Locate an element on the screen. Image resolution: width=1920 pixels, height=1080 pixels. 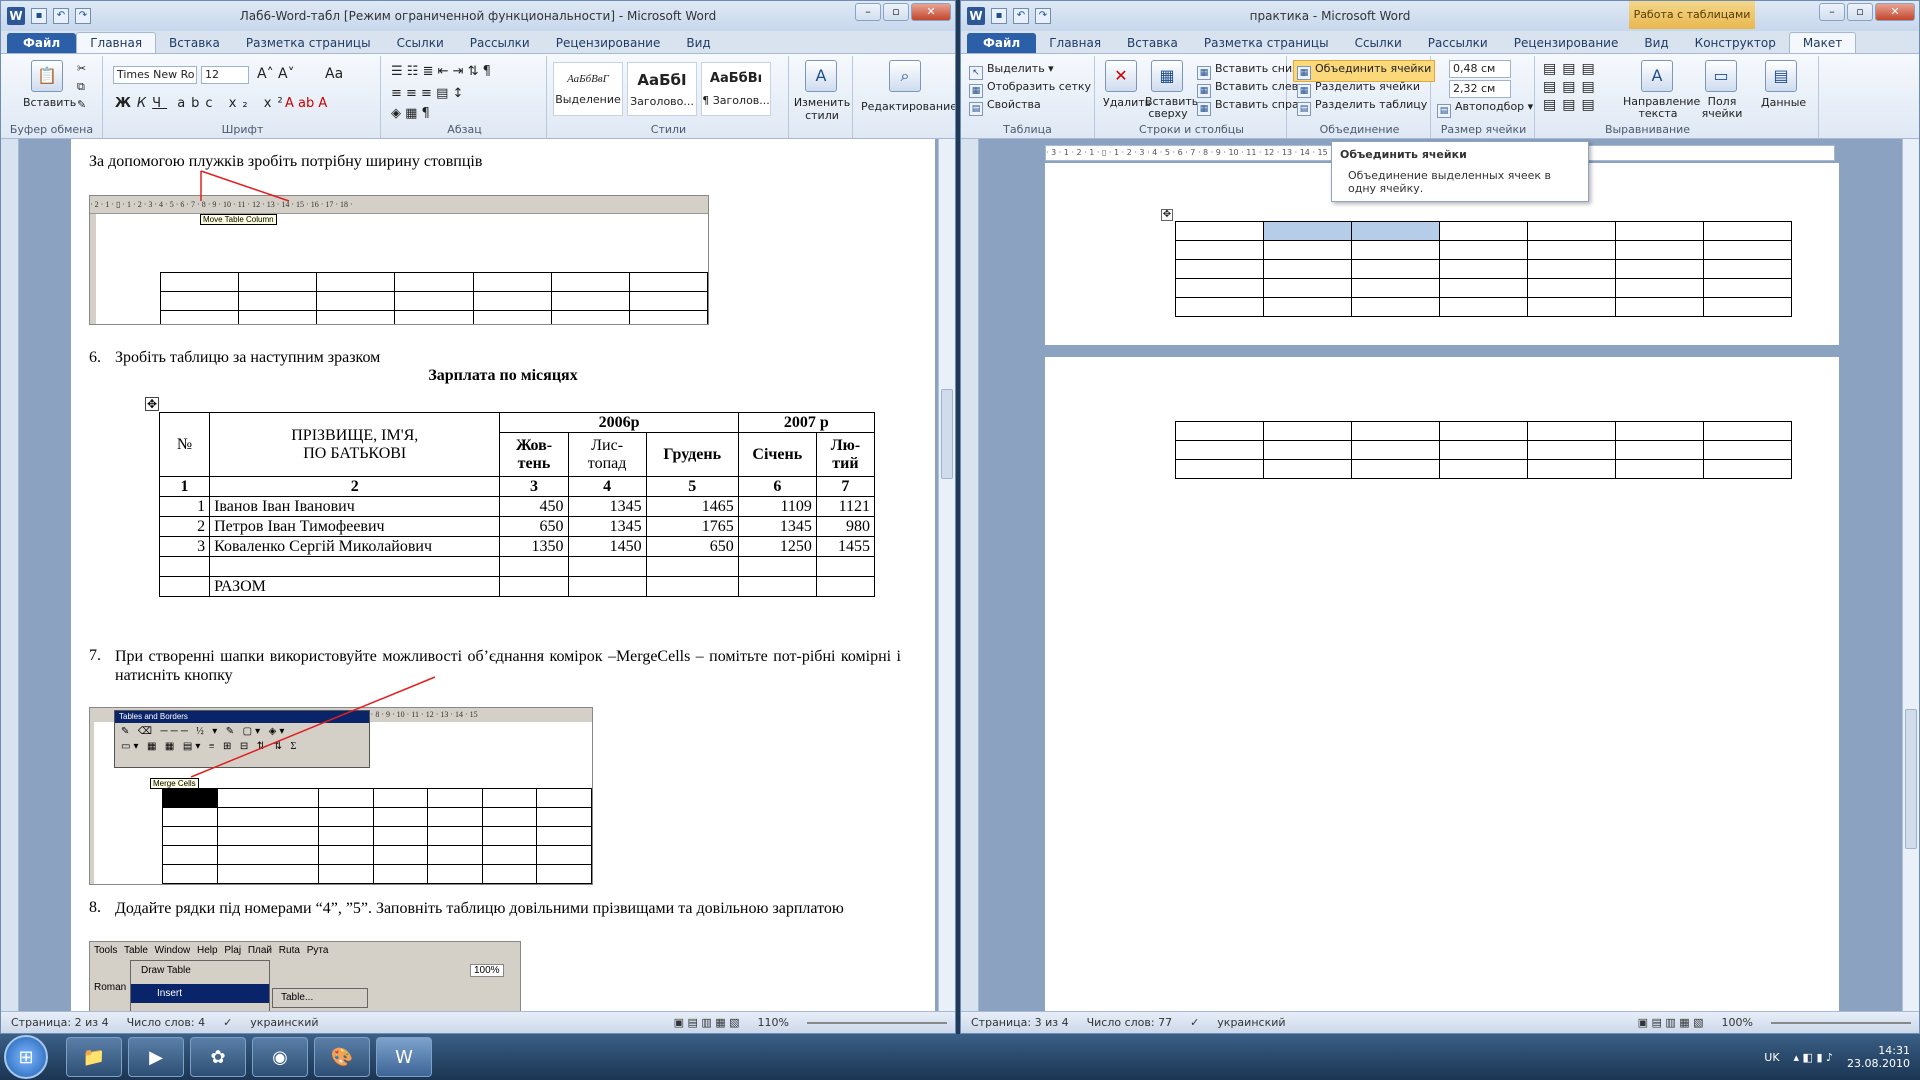
shading-icons: ◈ ▦ ¶ is located at coordinates (410, 113).